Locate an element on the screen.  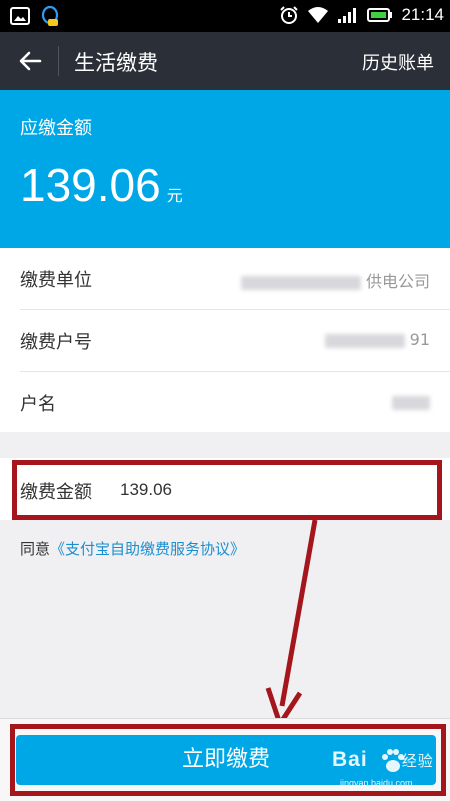
baidu-jingyan-watermark: Bai 经验 jingyan.baidu.com is located at coordinates (368, 769).